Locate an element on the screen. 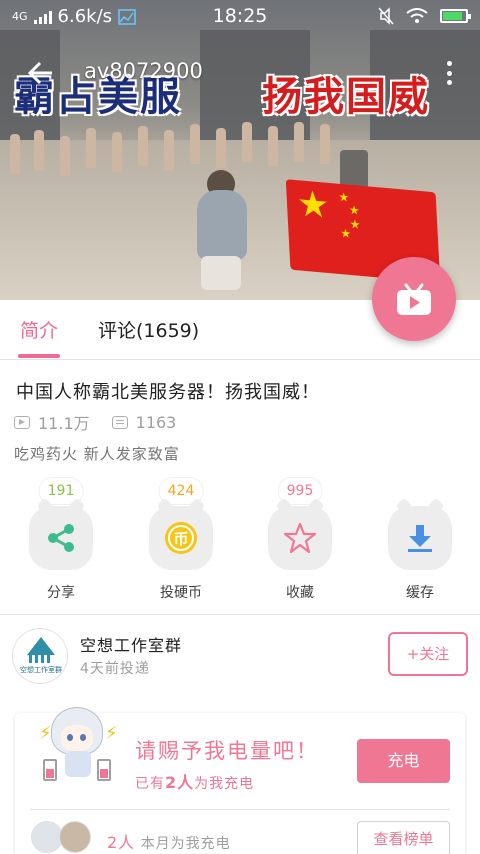 Image resolution: width=480 pixels, height=854 pixels. favorite-button is located at coordinates (300, 538).